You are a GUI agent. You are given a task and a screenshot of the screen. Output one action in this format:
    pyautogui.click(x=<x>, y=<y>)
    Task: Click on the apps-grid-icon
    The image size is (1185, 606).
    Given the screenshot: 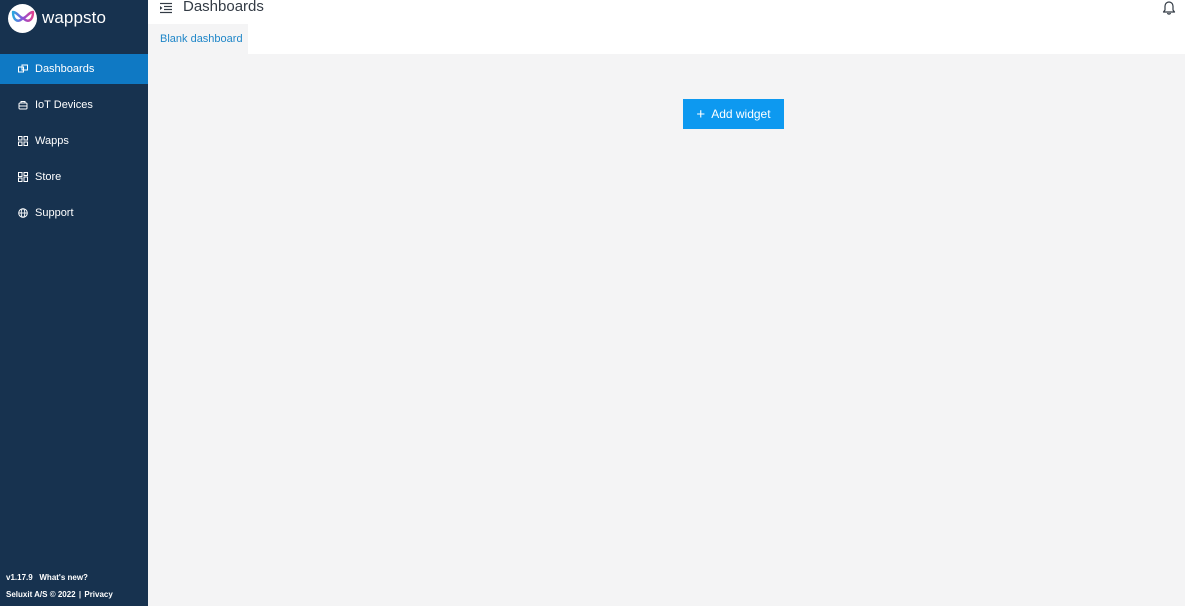 What is the action you would take?
    pyautogui.click(x=23, y=141)
    